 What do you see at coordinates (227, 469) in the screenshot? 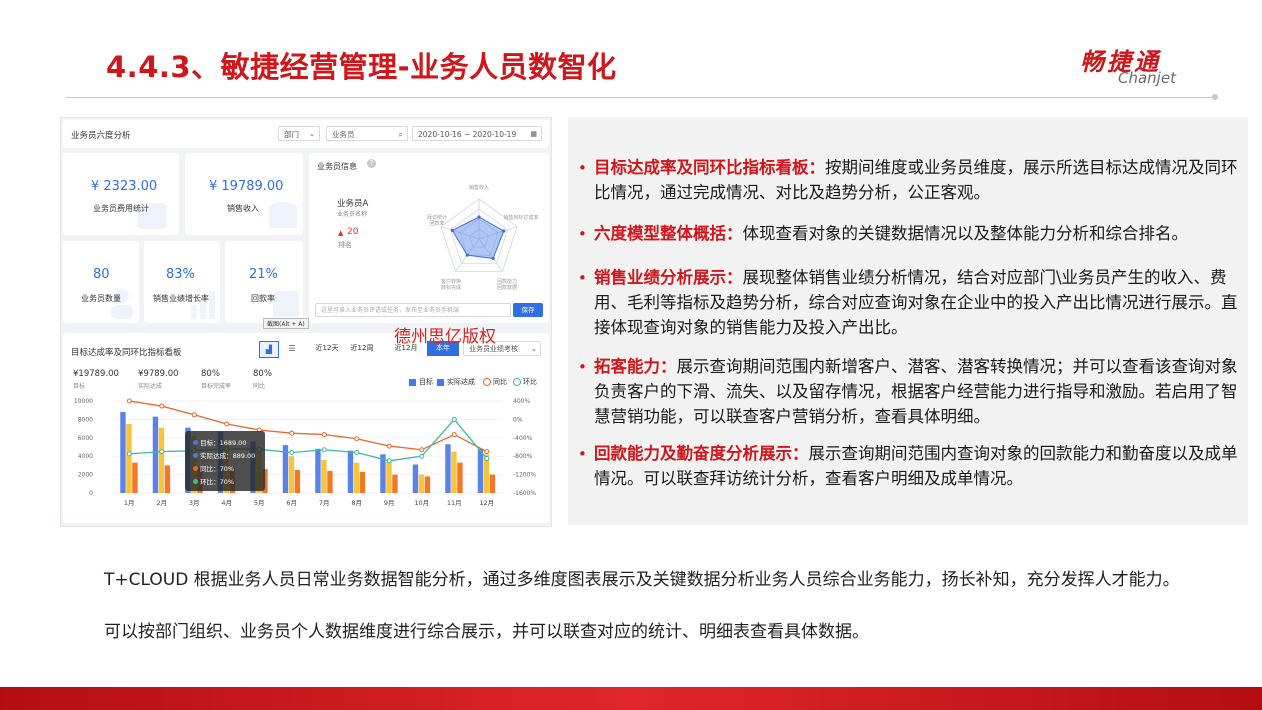
I see `tooltip-value: 70%` at bounding box center [227, 469].